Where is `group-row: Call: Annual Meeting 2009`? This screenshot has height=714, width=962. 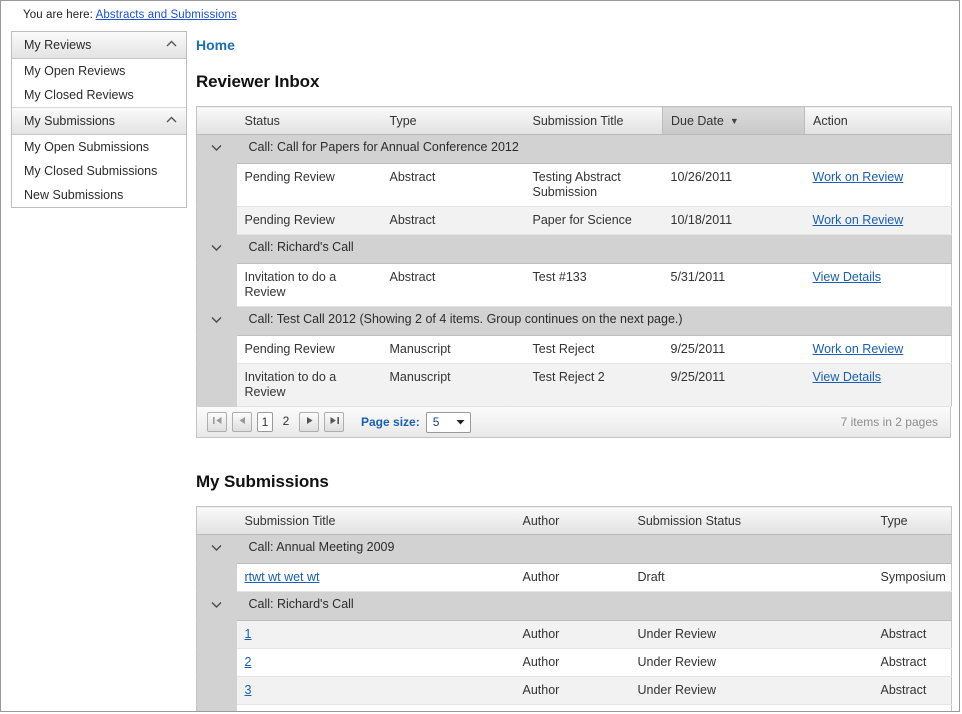 group-row: Call: Annual Meeting 2009 is located at coordinates (574, 549).